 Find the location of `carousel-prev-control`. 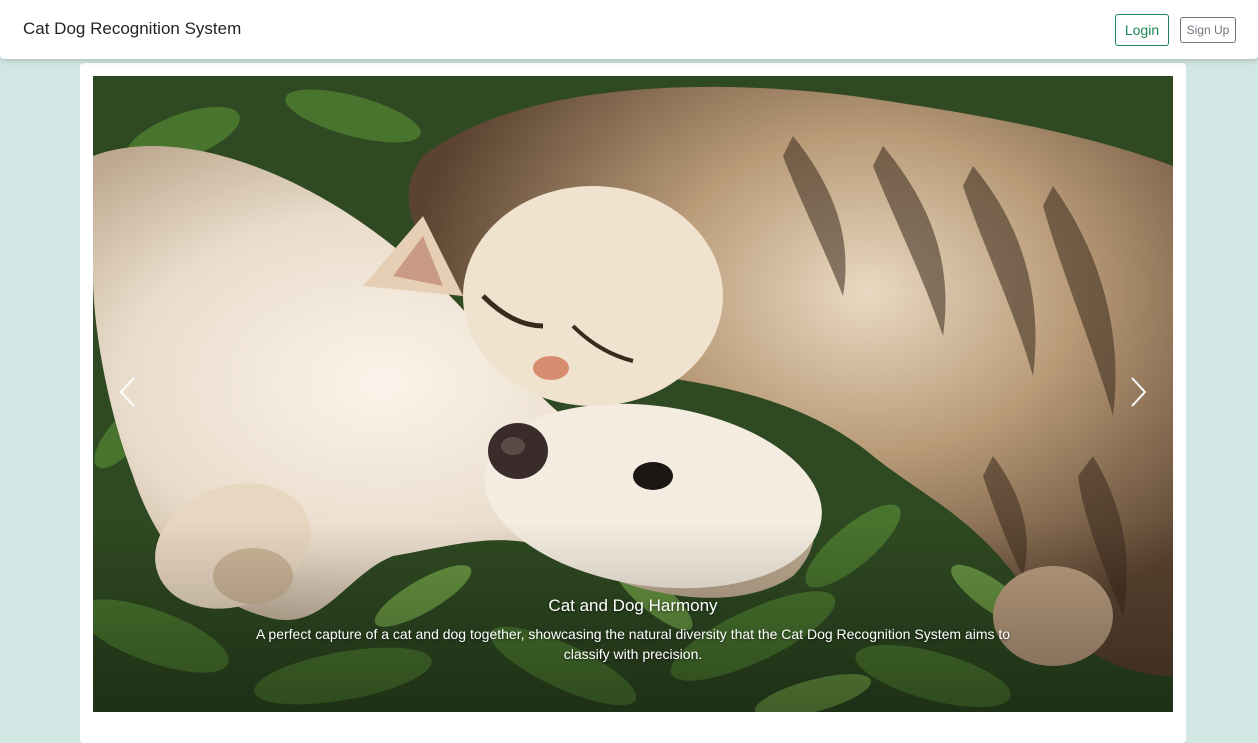

carousel-prev-control is located at coordinates (128, 392).